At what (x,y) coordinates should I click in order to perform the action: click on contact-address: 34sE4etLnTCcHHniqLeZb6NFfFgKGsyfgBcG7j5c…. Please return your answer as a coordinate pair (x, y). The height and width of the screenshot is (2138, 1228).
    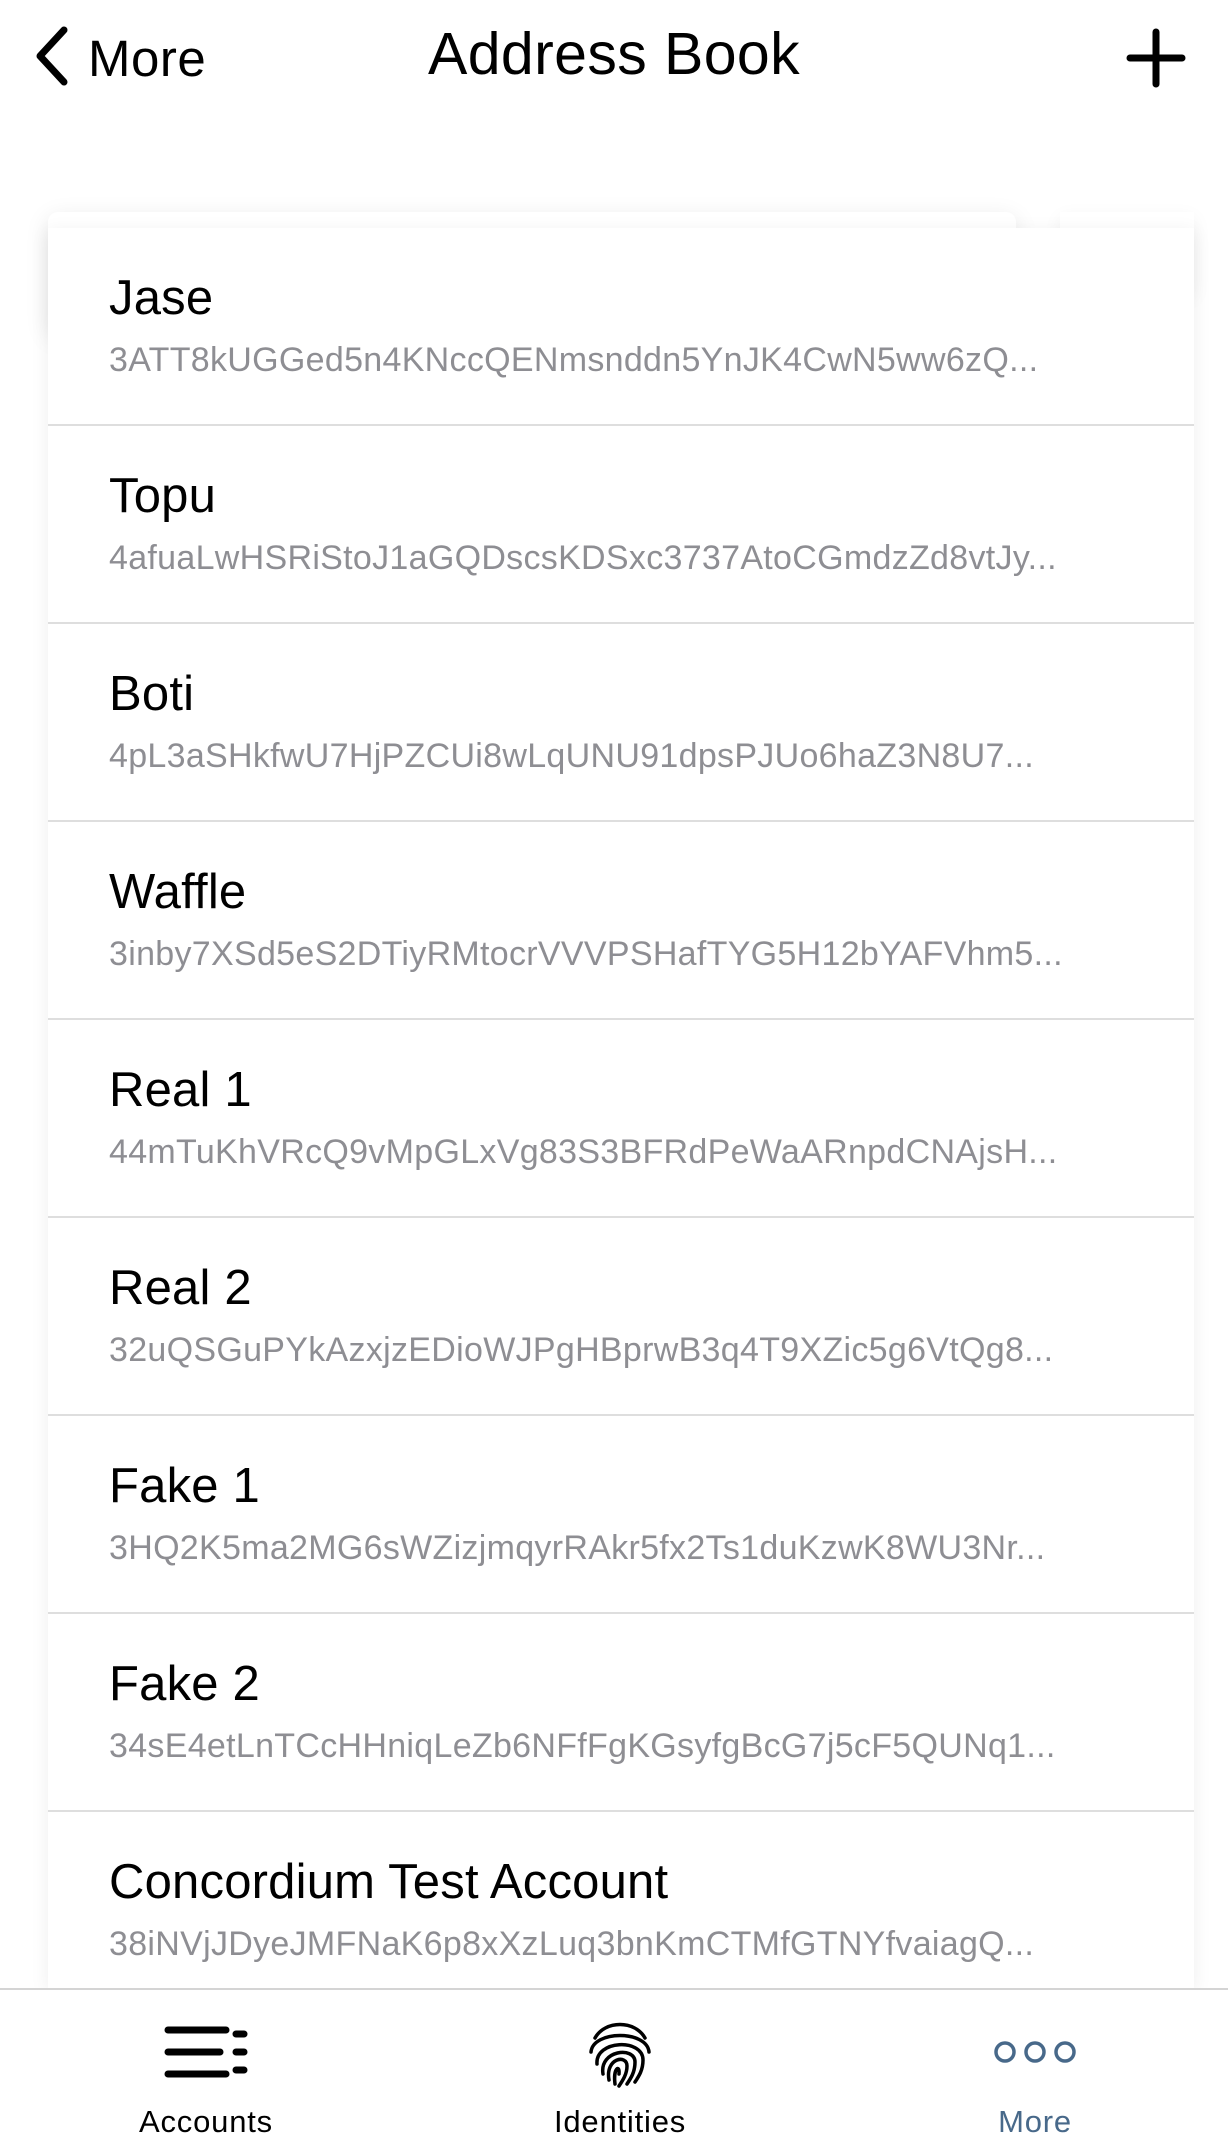
    Looking at the image, I should click on (582, 1746).